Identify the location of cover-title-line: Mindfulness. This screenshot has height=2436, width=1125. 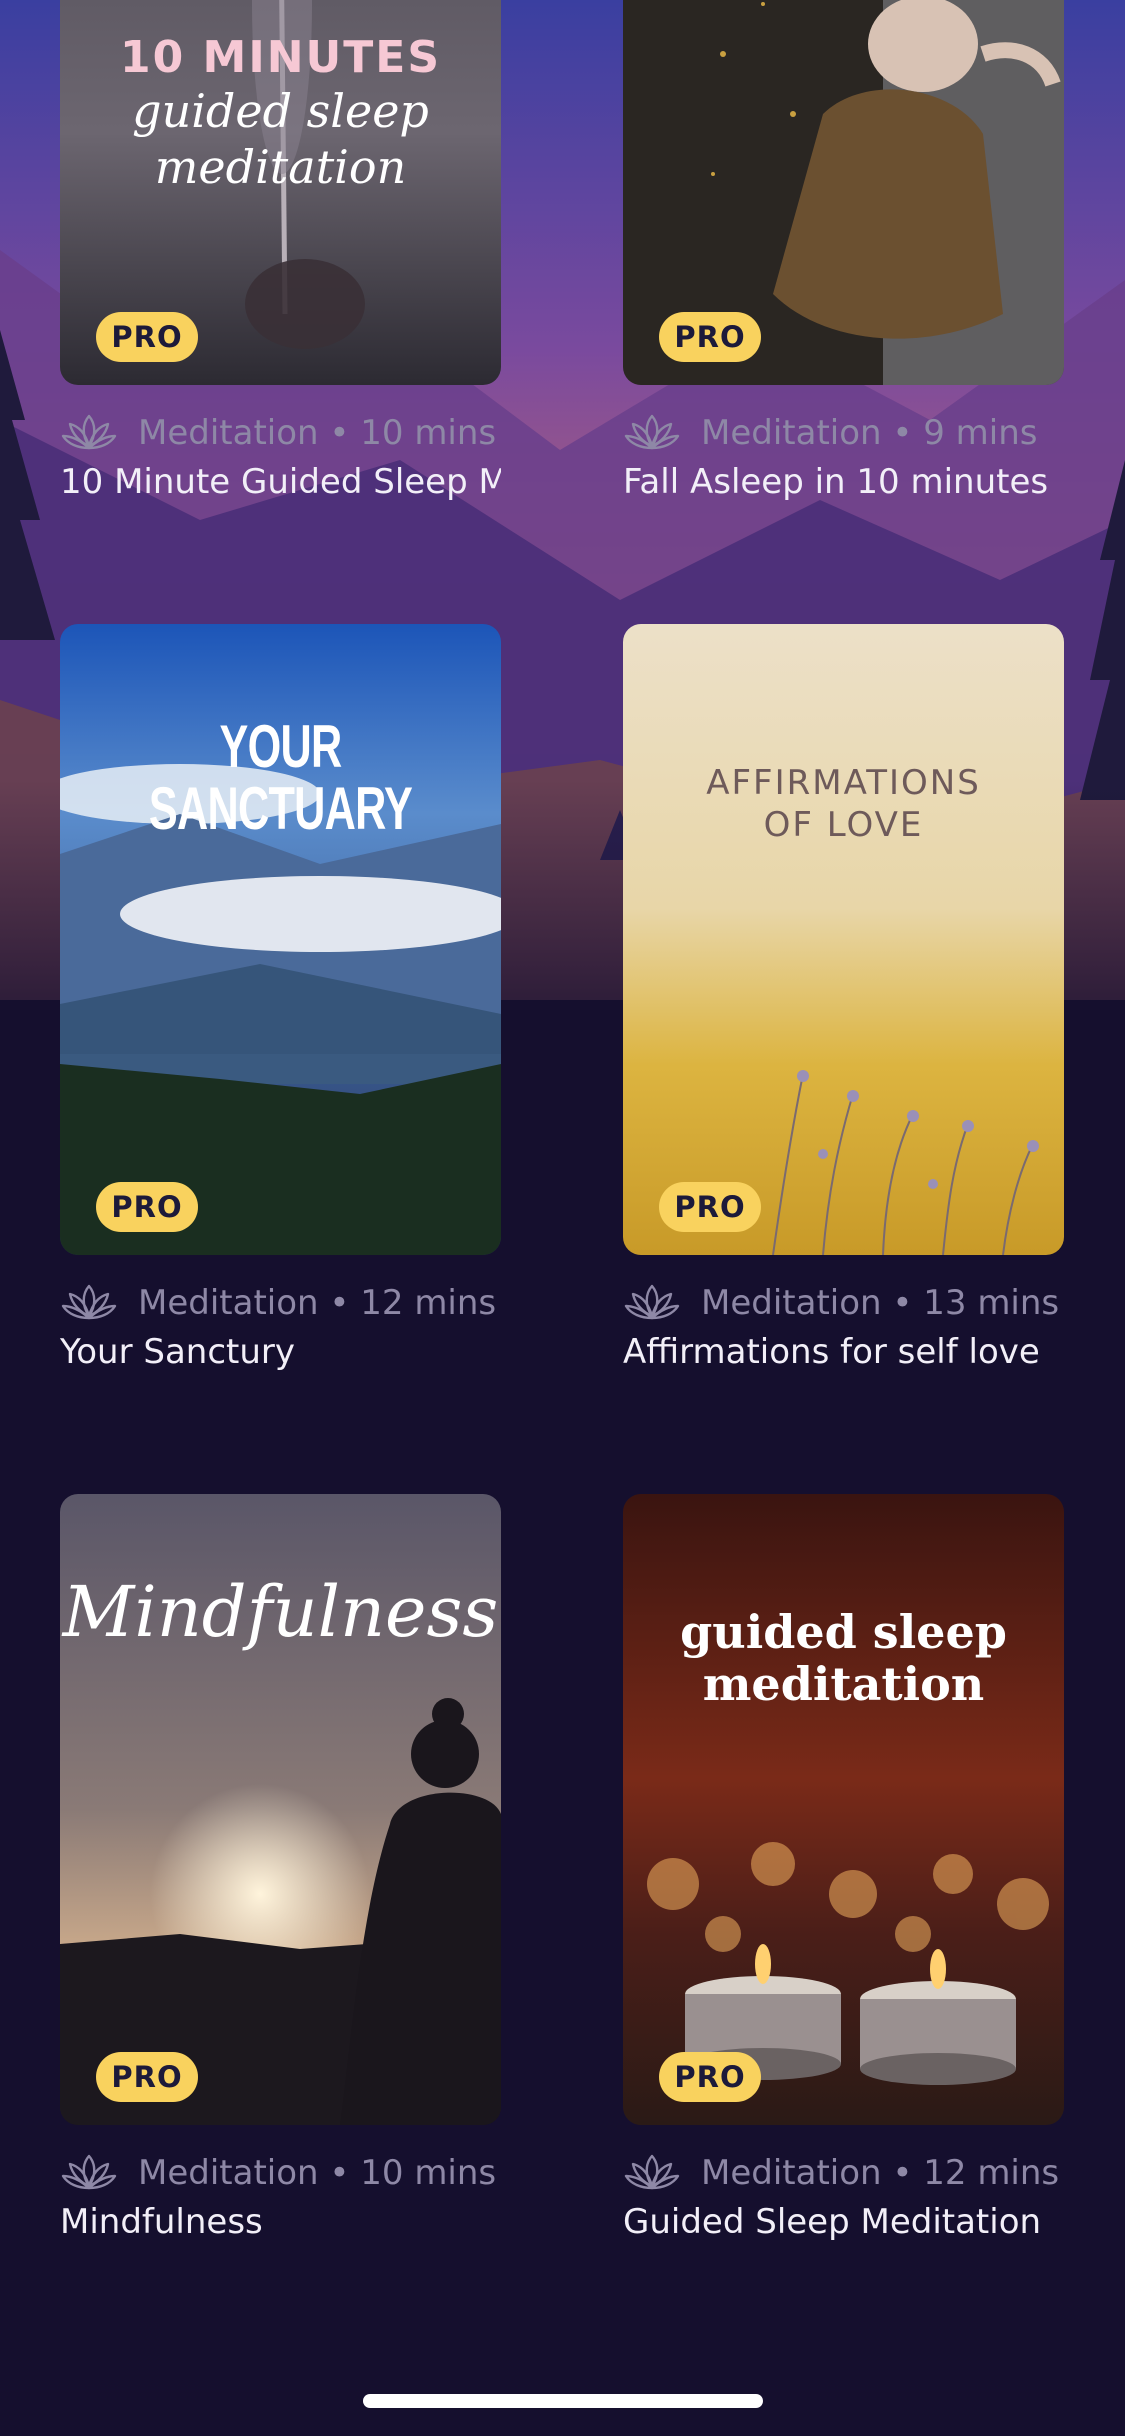
(280, 1612).